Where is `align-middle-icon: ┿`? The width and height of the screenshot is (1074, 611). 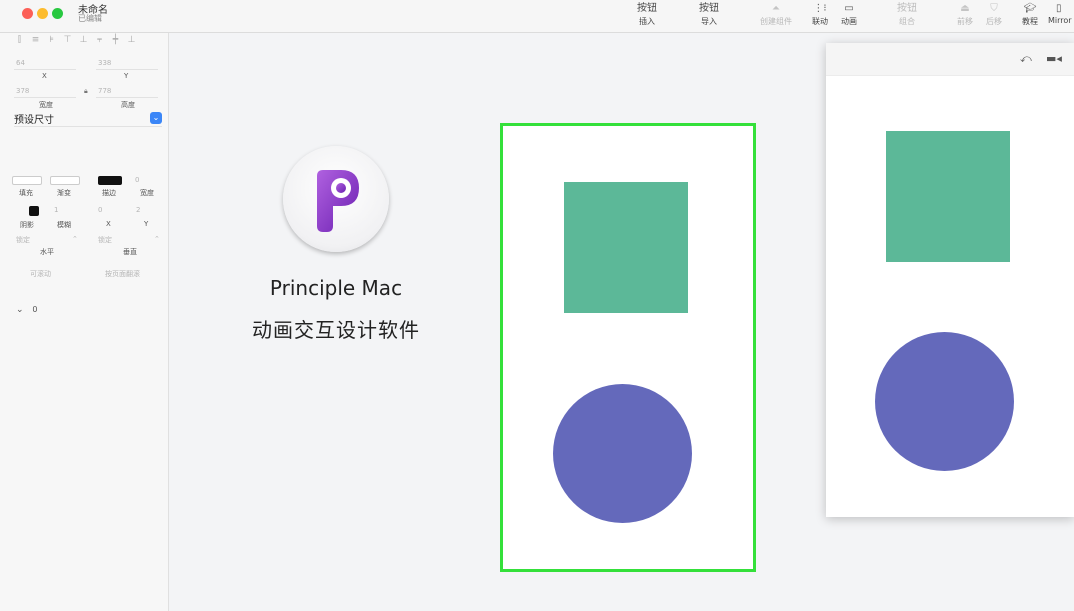 align-middle-icon: ┿ is located at coordinates (115, 40).